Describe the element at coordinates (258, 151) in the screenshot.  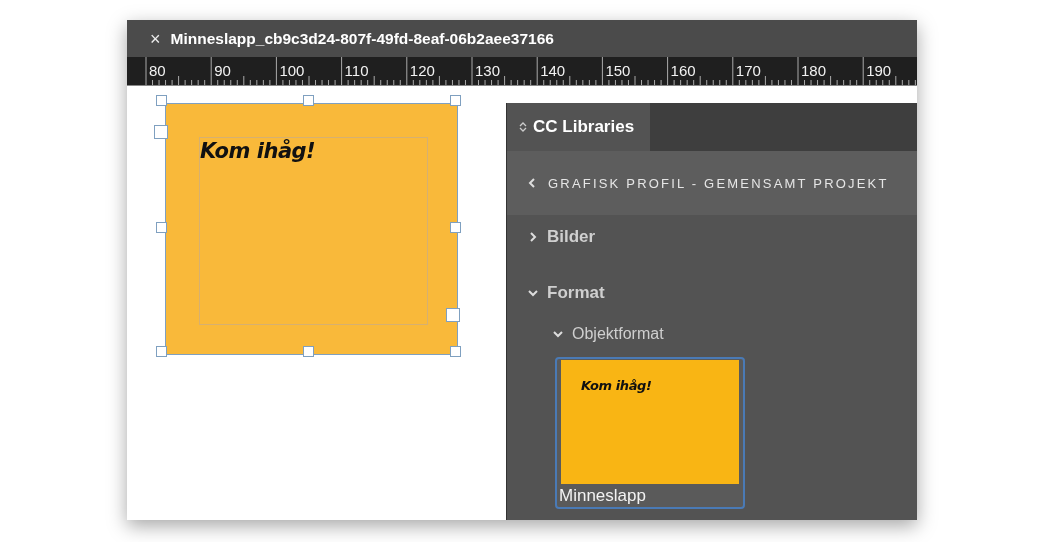
I see `note-text: Kom ihåg!` at that location.